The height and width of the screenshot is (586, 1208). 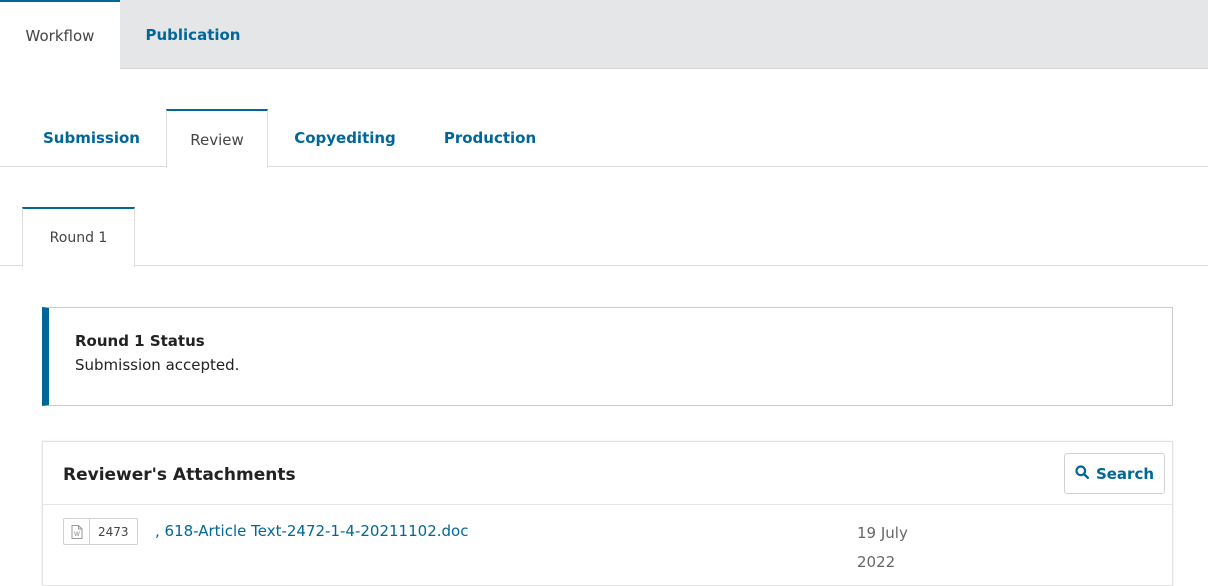 What do you see at coordinates (78, 237) in the screenshot?
I see `tab-round-1: Round 1` at bounding box center [78, 237].